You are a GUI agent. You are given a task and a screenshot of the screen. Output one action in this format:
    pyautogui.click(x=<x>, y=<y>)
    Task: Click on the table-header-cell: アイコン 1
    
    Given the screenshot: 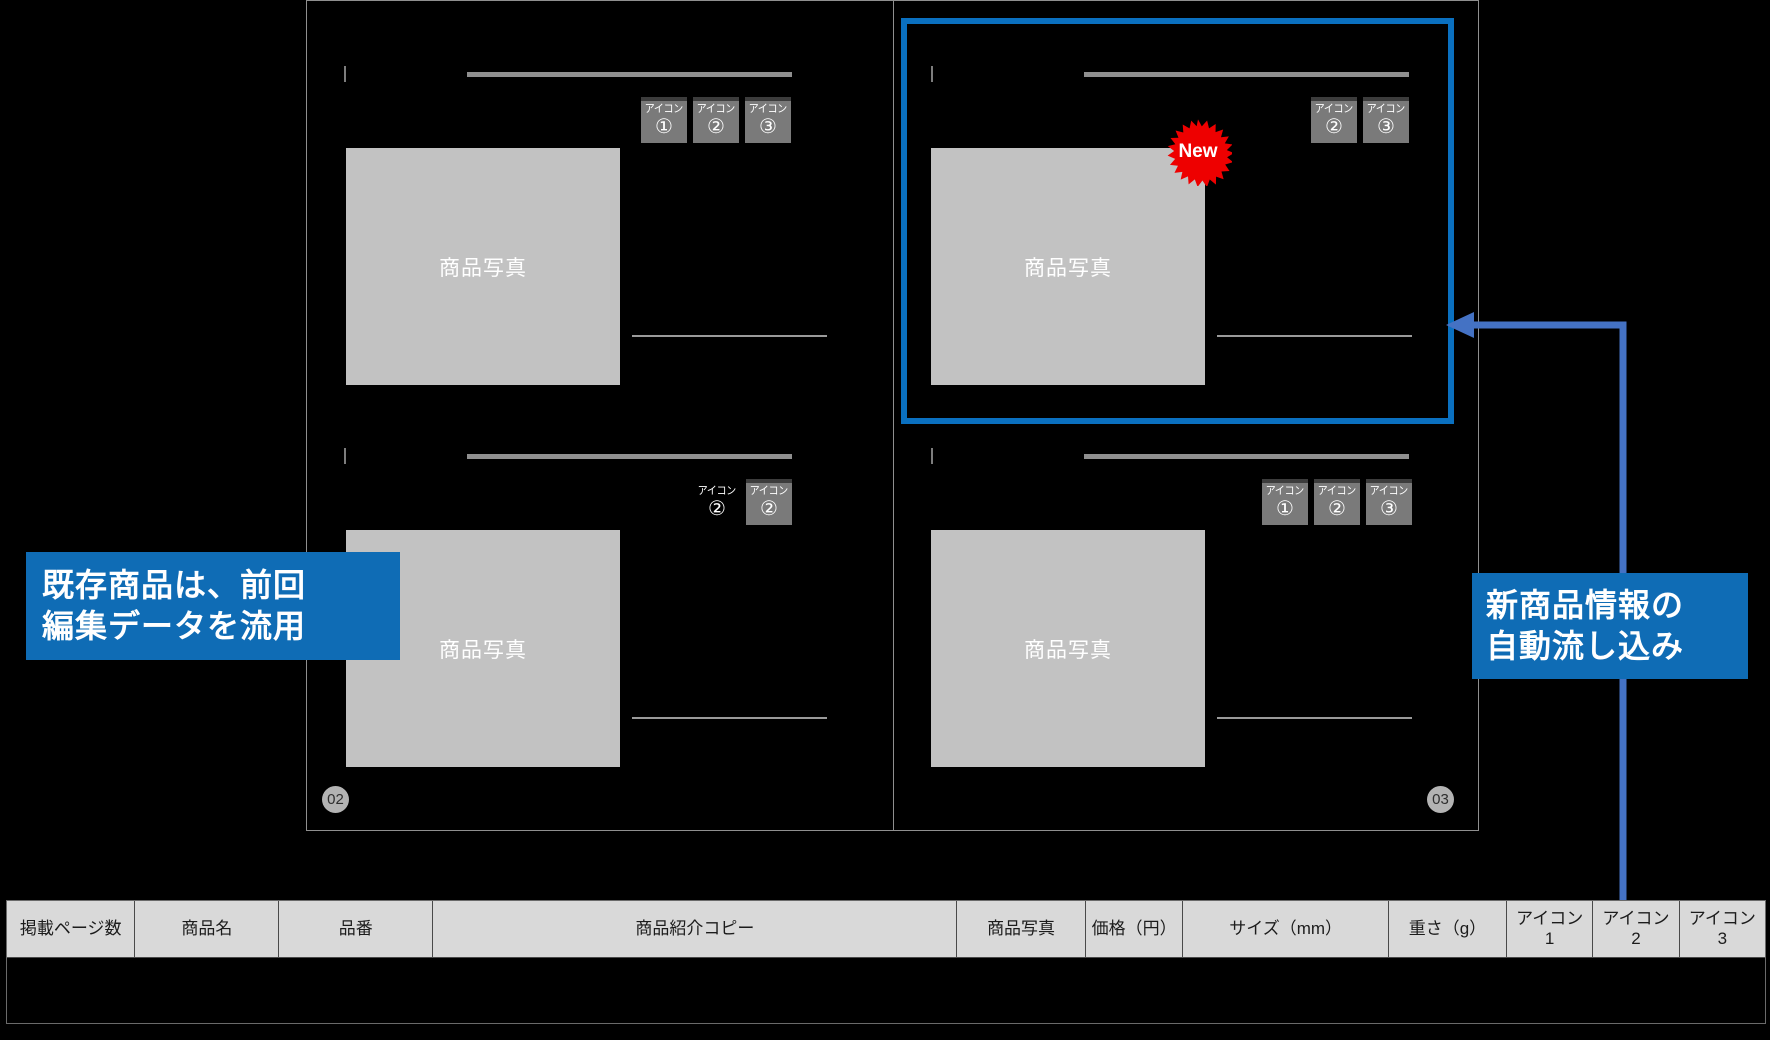 What is the action you would take?
    pyautogui.click(x=1550, y=929)
    